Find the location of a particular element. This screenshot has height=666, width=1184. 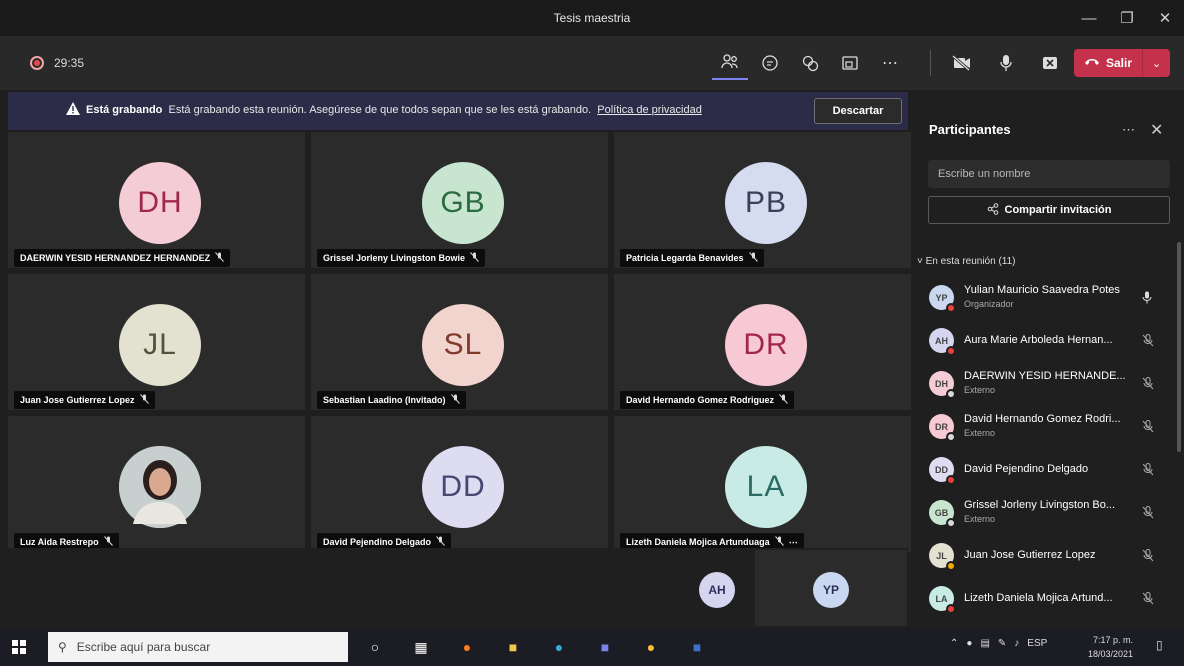

avatar: DD is located at coordinates (463, 487).